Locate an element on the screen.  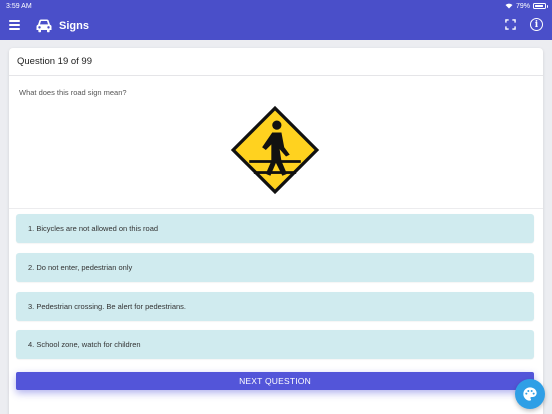
answer-option-2: 2. Do not enter, pedestrian only is located at coordinates (275, 267).